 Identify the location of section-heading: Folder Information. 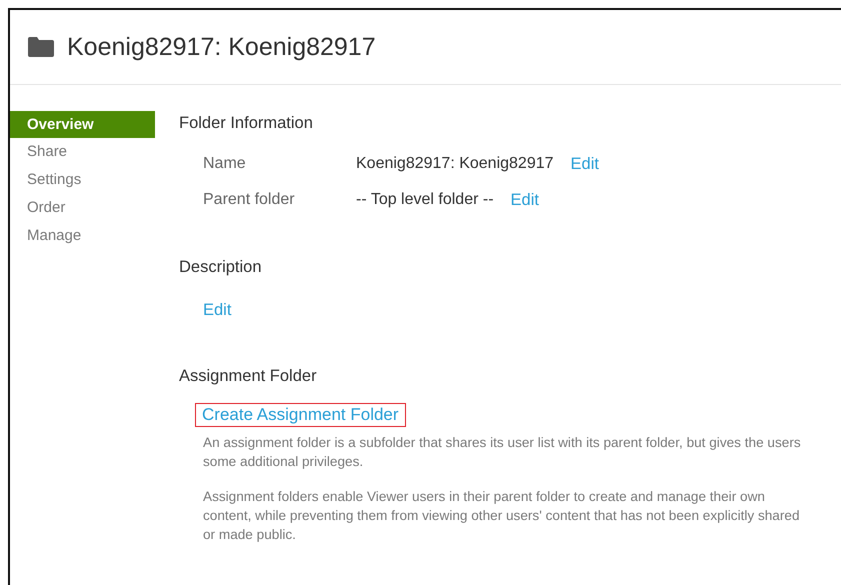
(246, 123).